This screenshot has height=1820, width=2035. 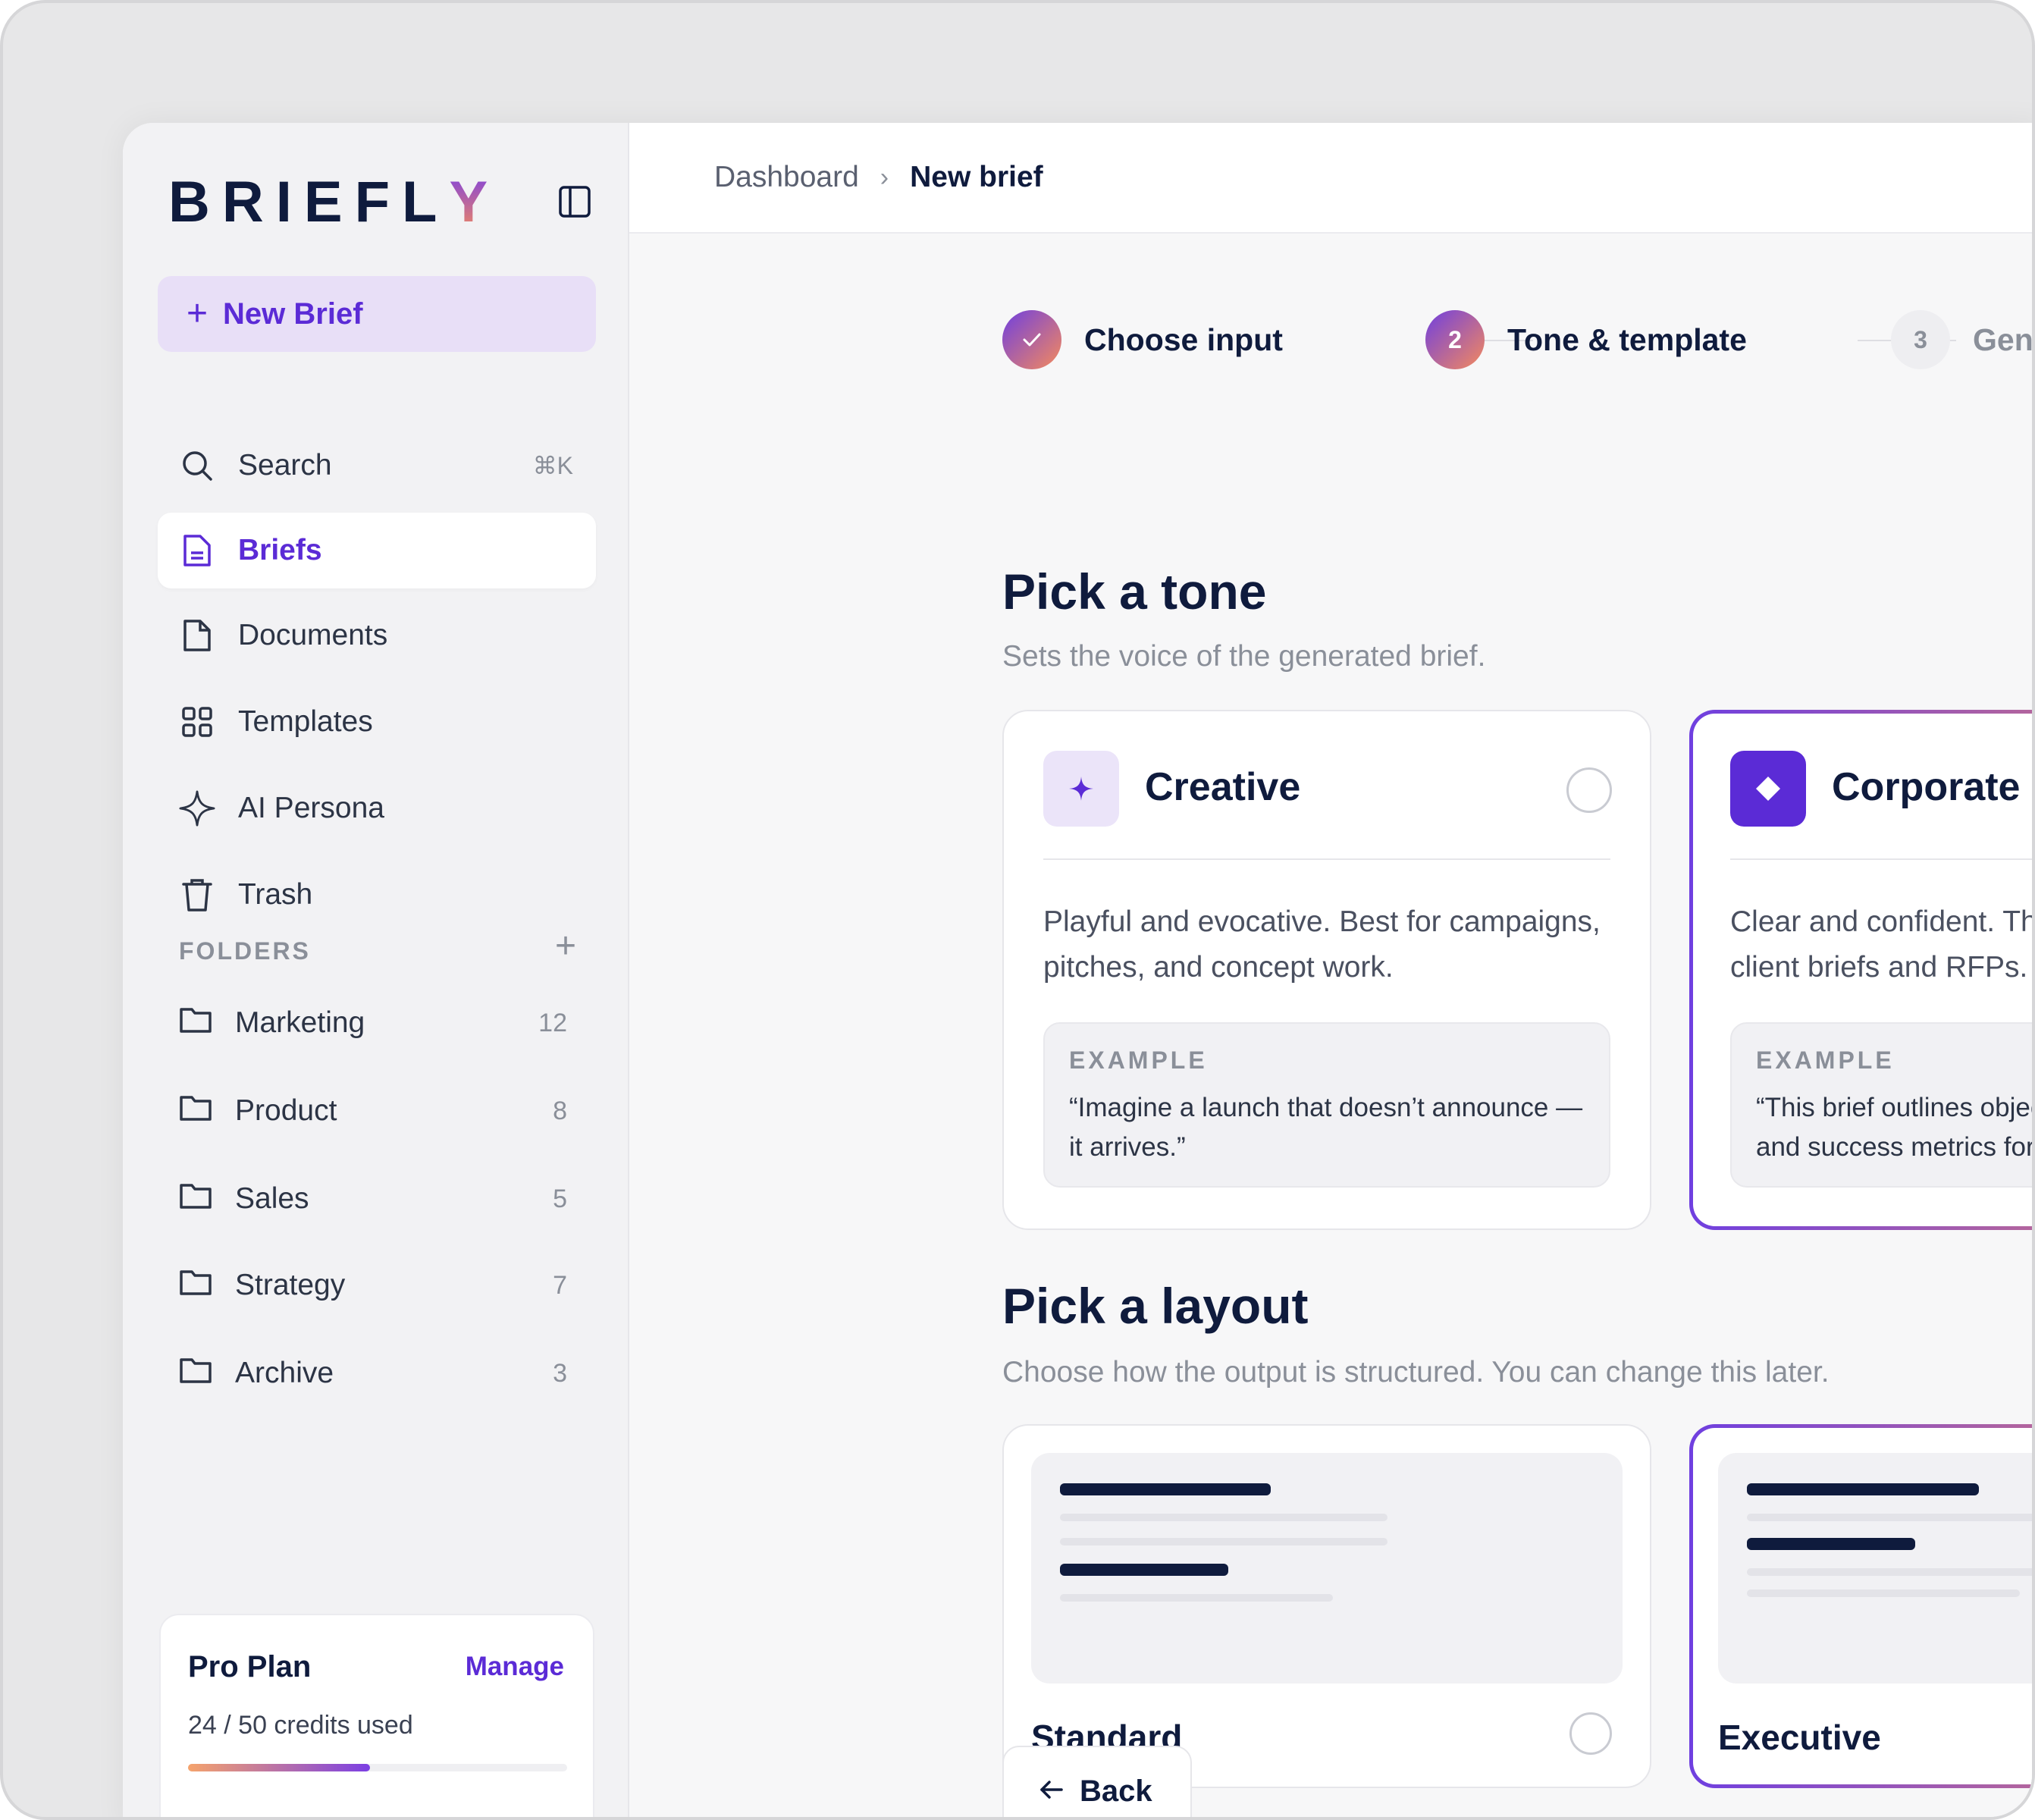 I want to click on grid-icon, so click(x=197, y=722).